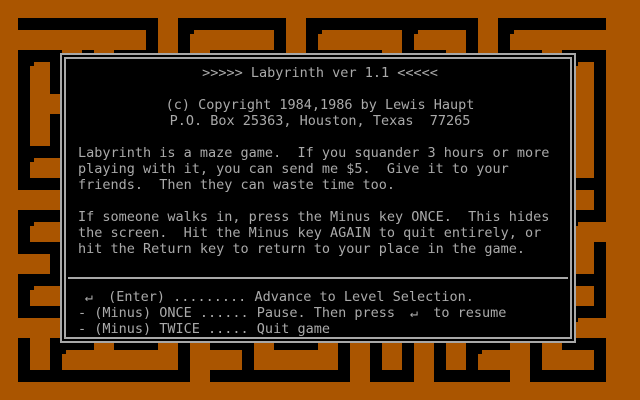  What do you see at coordinates (236, 185) in the screenshot?
I see `description-line-3: friends. Then they can waste time too.` at bounding box center [236, 185].